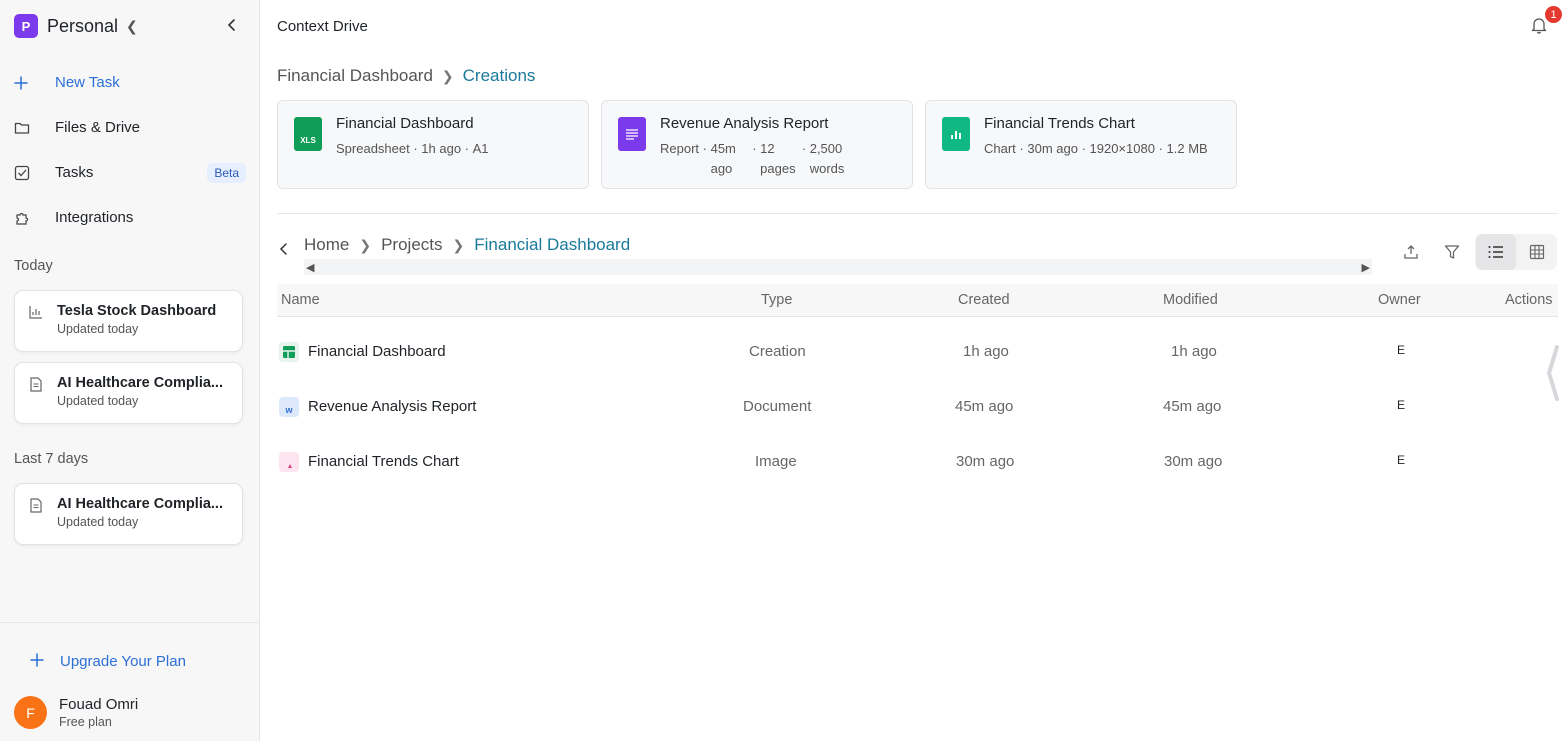 The width and height of the screenshot is (1568, 741). What do you see at coordinates (405, 123) in the screenshot?
I see `card-title: Financial Dashboard` at bounding box center [405, 123].